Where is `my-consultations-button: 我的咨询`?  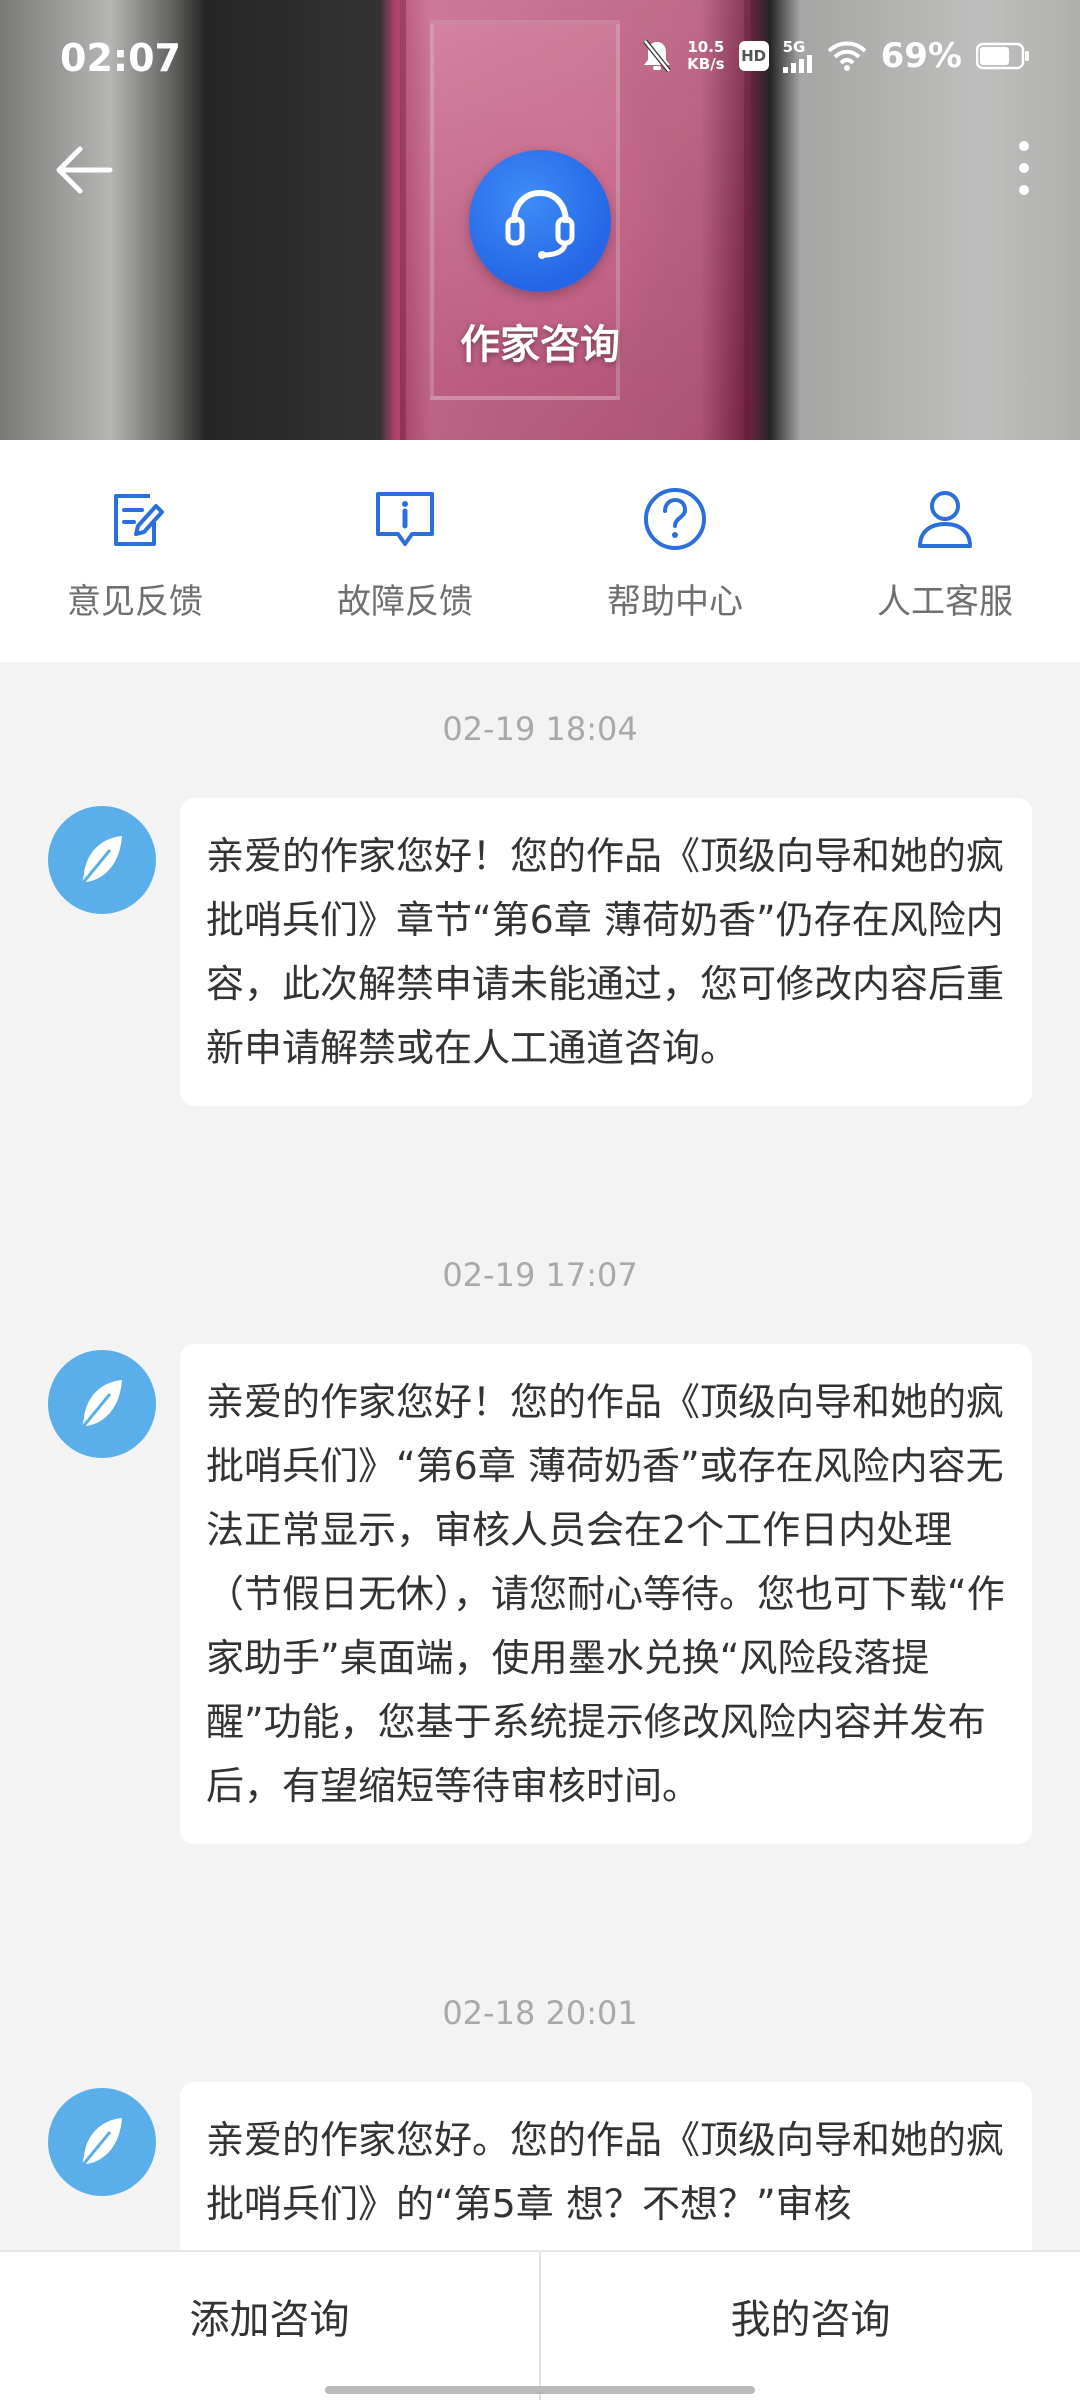
my-consultations-button: 我的咨询 is located at coordinates (810, 2326).